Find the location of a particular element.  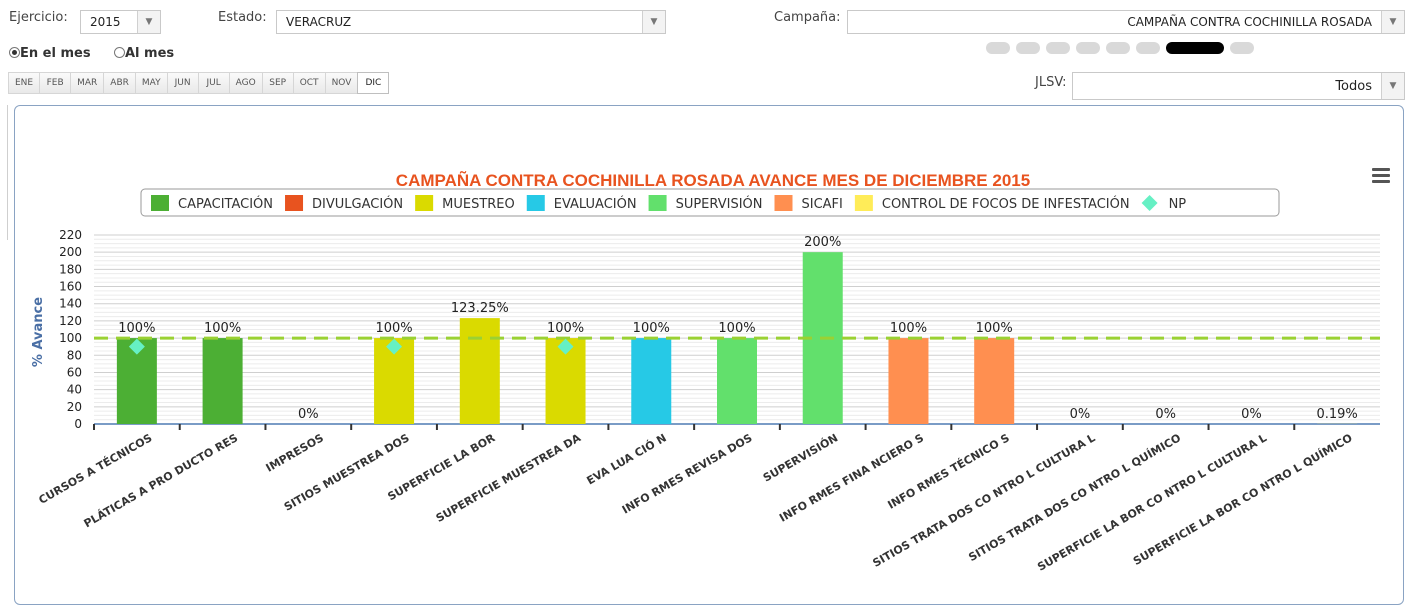

y-tick-label: 80 is located at coordinates (74, 355).